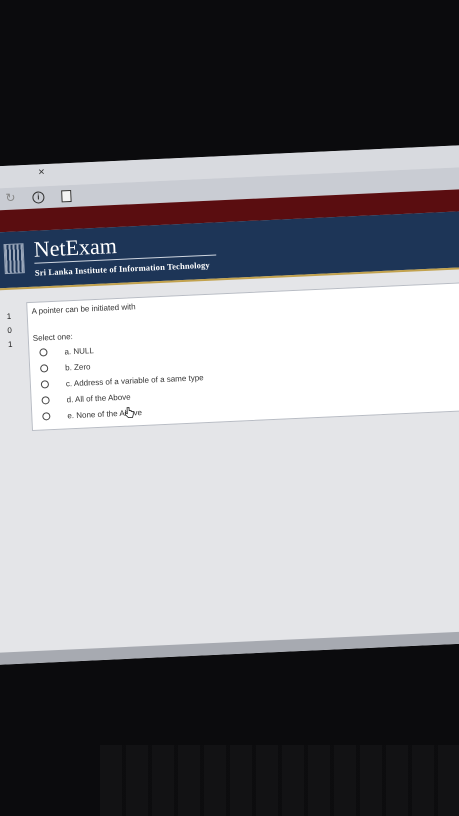  What do you see at coordinates (52, 337) in the screenshot?
I see `select-prompt: Select one:` at bounding box center [52, 337].